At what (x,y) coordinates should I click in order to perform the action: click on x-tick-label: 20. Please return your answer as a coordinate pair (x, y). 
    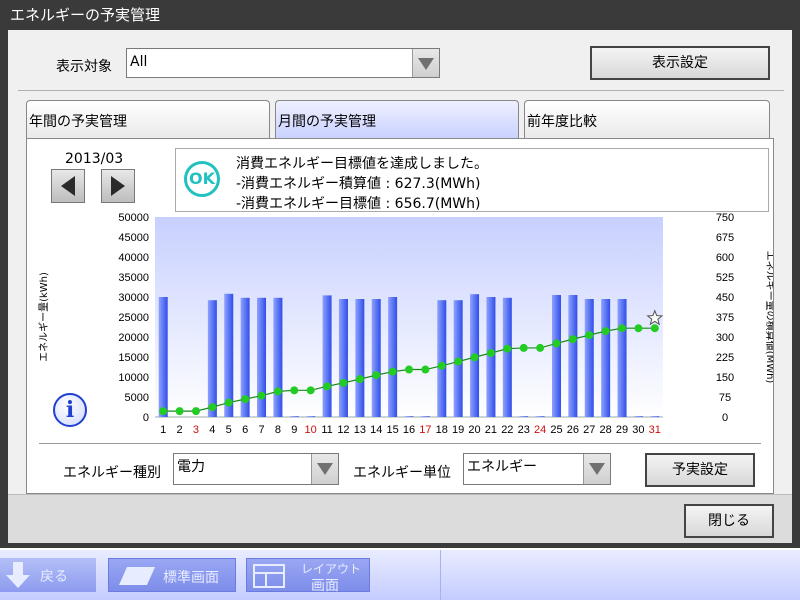
    Looking at the image, I should click on (474, 430).